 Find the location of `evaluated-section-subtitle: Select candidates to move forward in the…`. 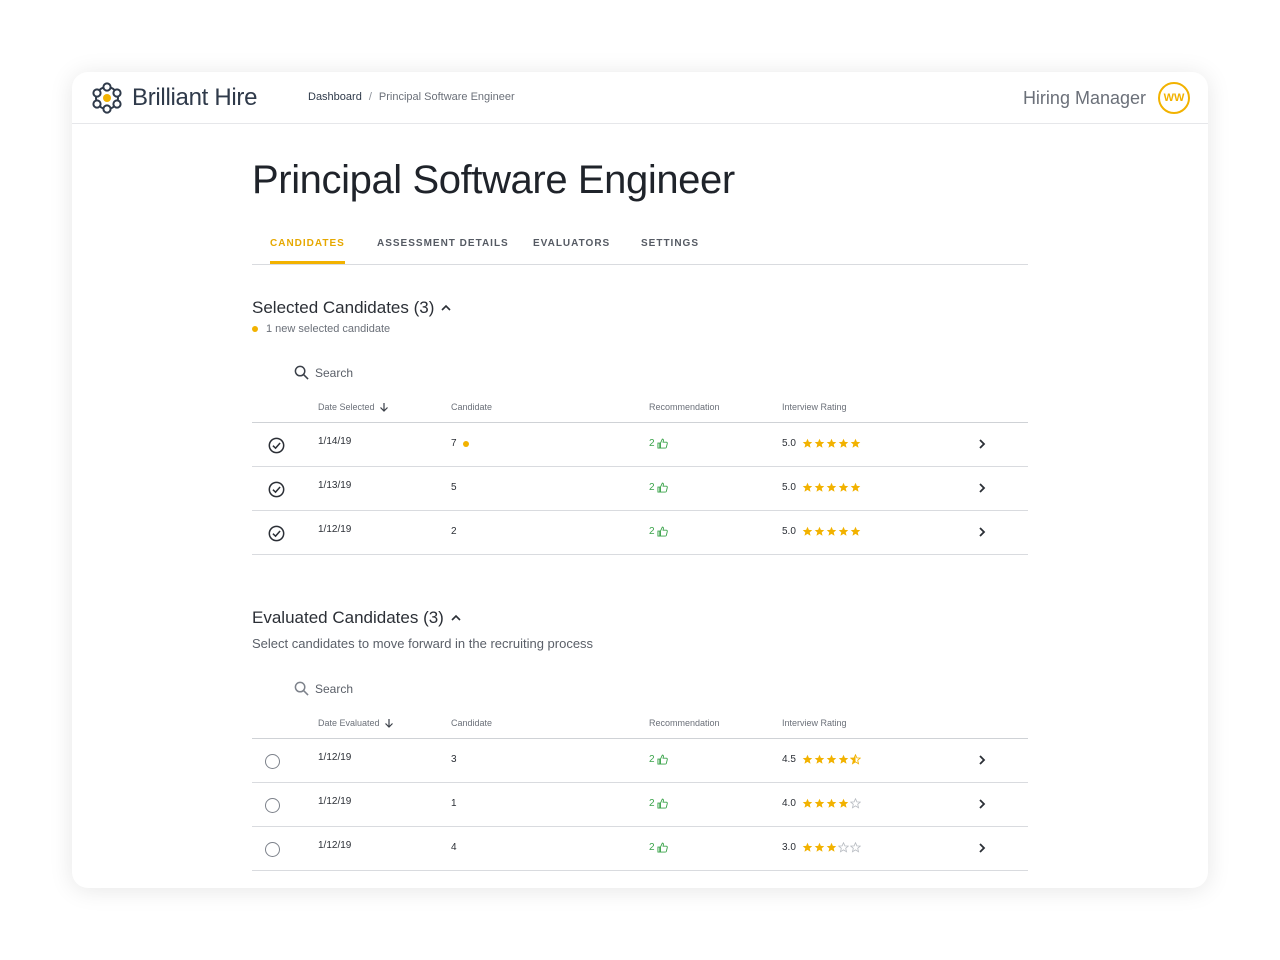

evaluated-section-subtitle: Select candidates to move forward in the… is located at coordinates (423, 643).